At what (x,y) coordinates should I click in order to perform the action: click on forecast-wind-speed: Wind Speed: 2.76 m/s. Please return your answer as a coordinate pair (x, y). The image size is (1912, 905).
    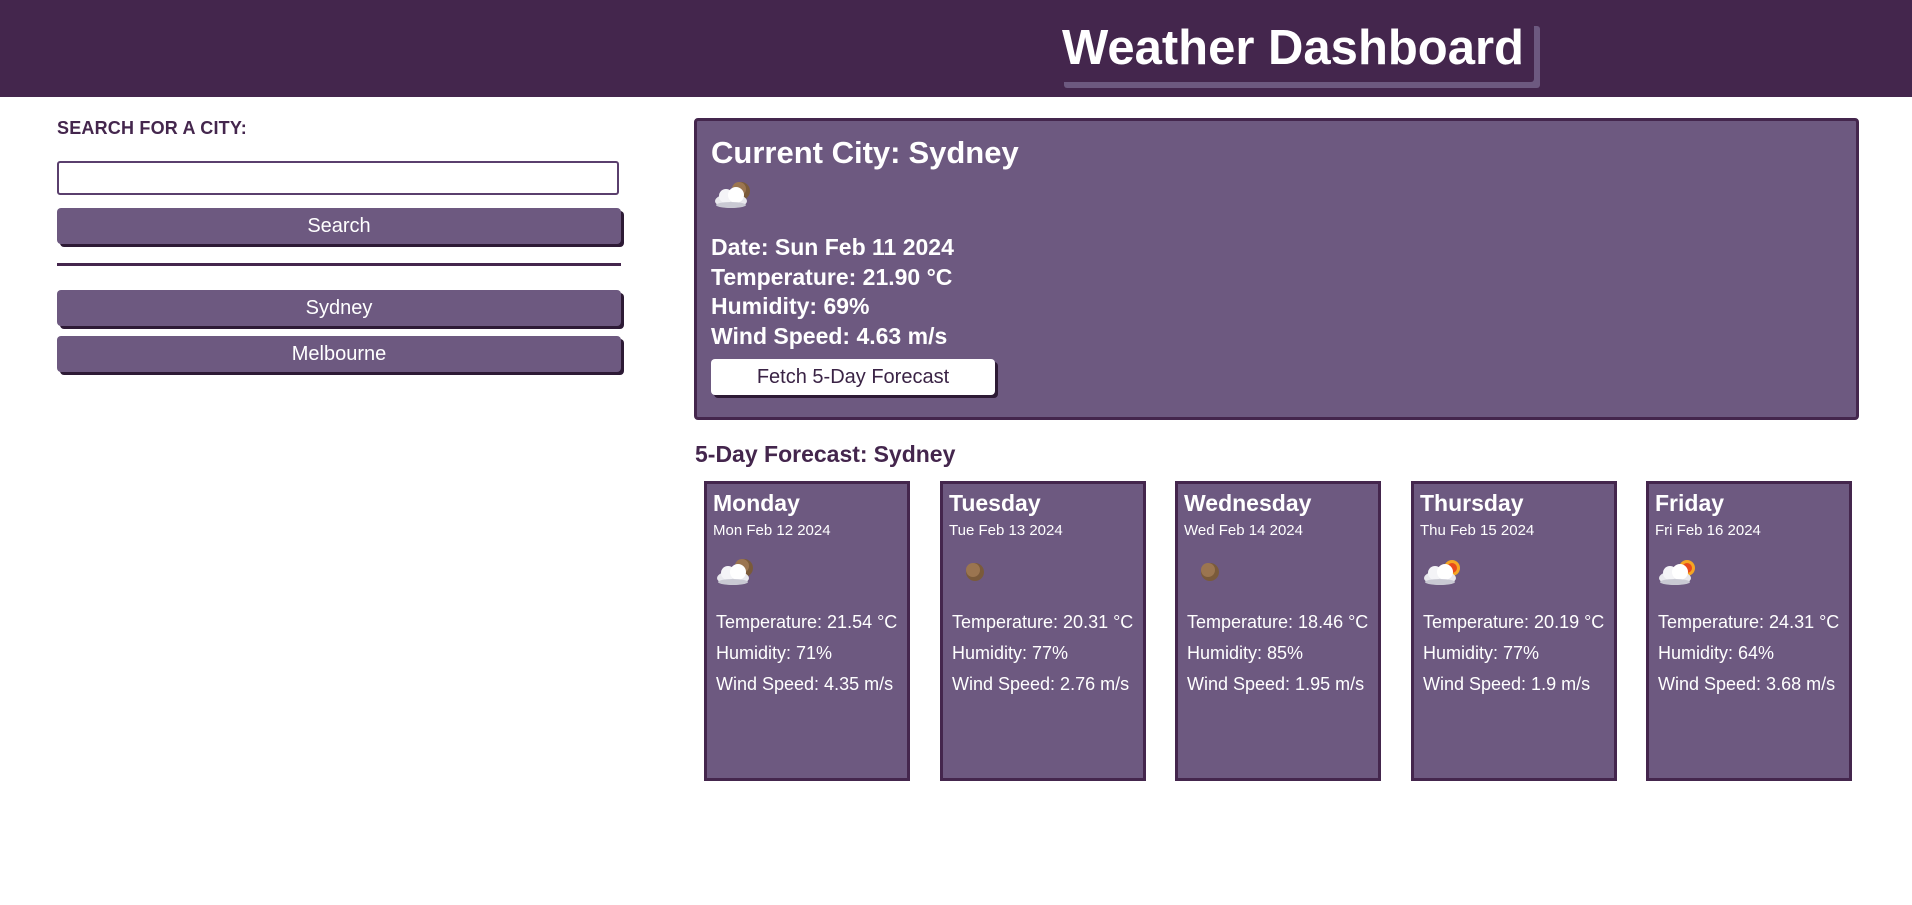
    Looking at the image, I should click on (1041, 684).